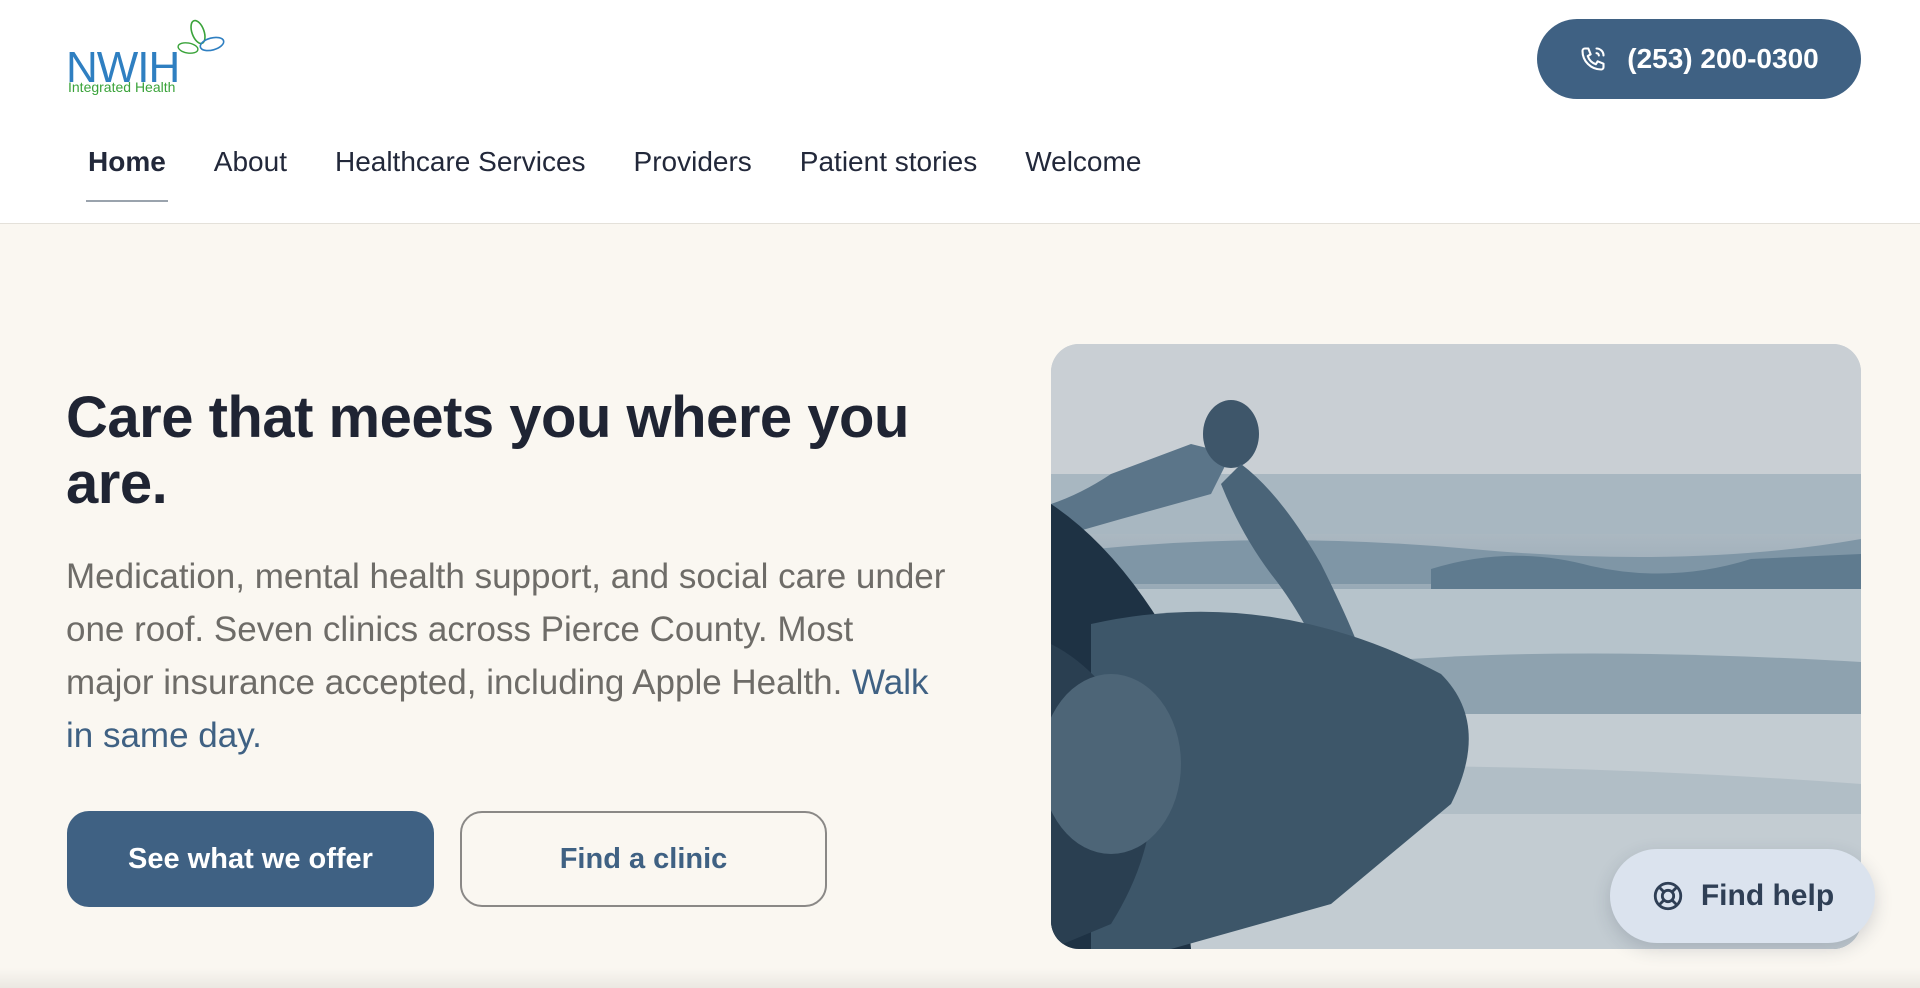 This screenshot has width=1920, height=988. What do you see at coordinates (888, 168) in the screenshot?
I see `nav-item-patient-stories: Patient stories` at bounding box center [888, 168].